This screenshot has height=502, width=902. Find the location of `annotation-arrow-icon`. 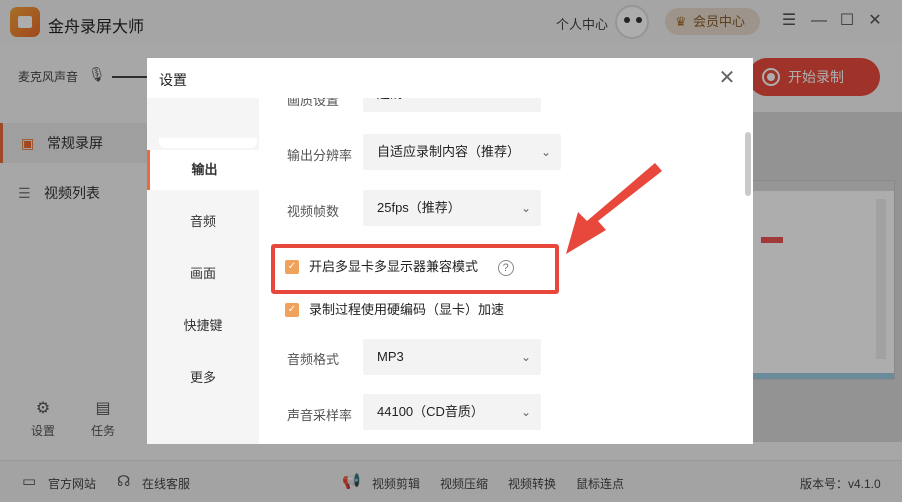

annotation-arrow-icon is located at coordinates (614, 208).